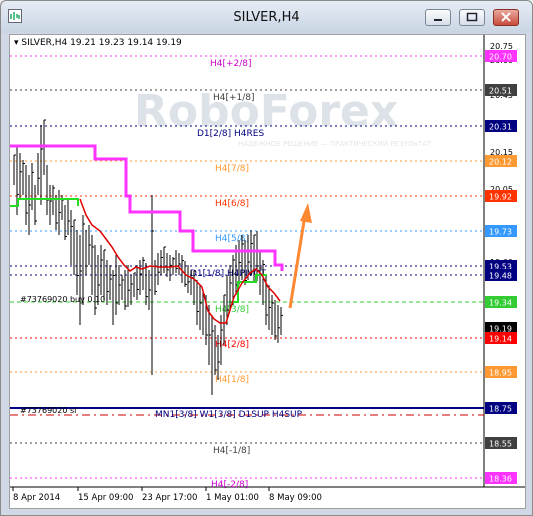  What do you see at coordinates (62, 299) in the screenshot?
I see `order-buy-label: #73769020 buy 0.10` at bounding box center [62, 299].